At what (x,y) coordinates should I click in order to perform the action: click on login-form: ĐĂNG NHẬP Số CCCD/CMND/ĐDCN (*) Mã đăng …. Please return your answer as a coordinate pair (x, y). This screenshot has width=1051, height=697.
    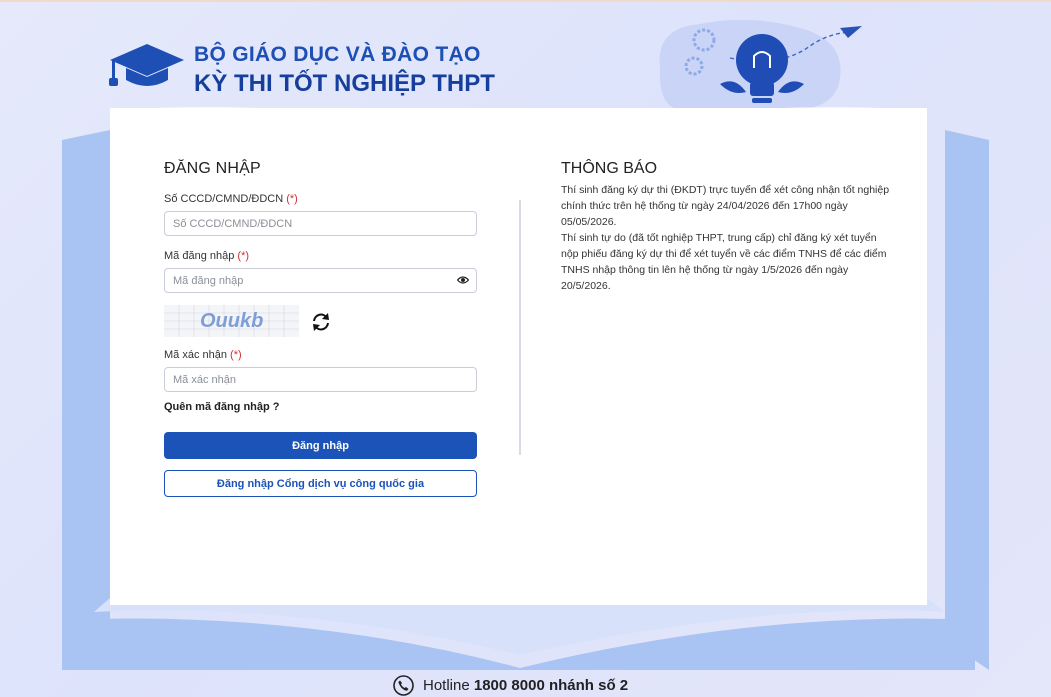
    Looking at the image, I should click on (320, 328).